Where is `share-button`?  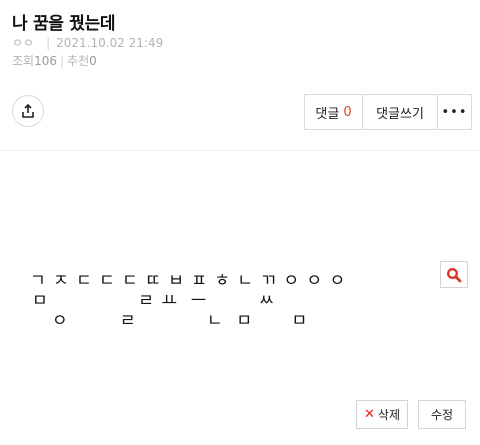 share-button is located at coordinates (28, 111).